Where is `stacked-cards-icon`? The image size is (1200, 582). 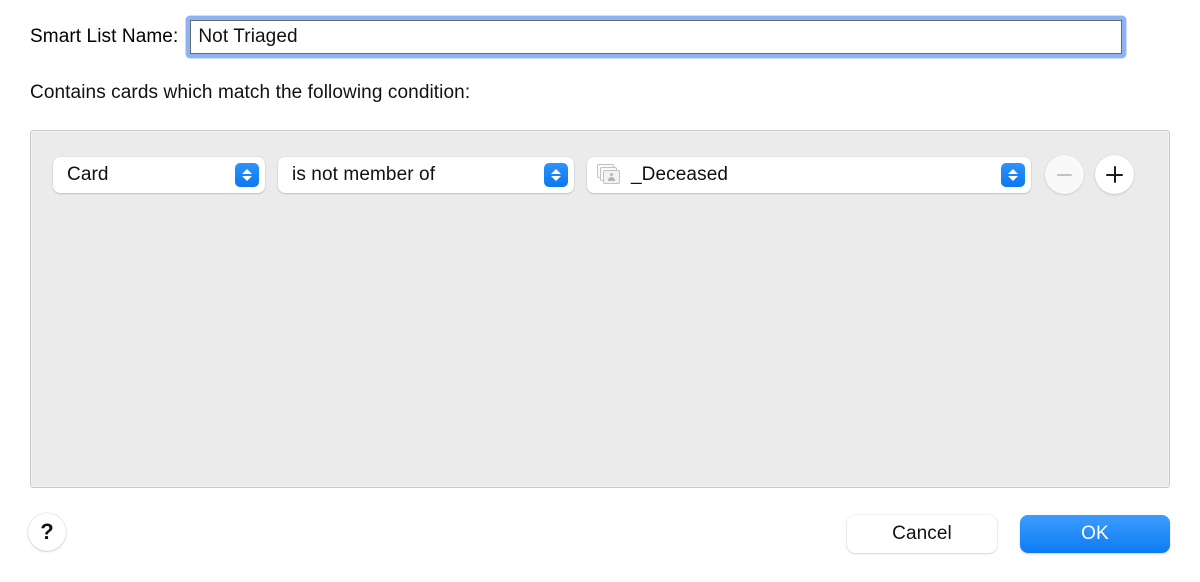 stacked-cards-icon is located at coordinates (610, 174).